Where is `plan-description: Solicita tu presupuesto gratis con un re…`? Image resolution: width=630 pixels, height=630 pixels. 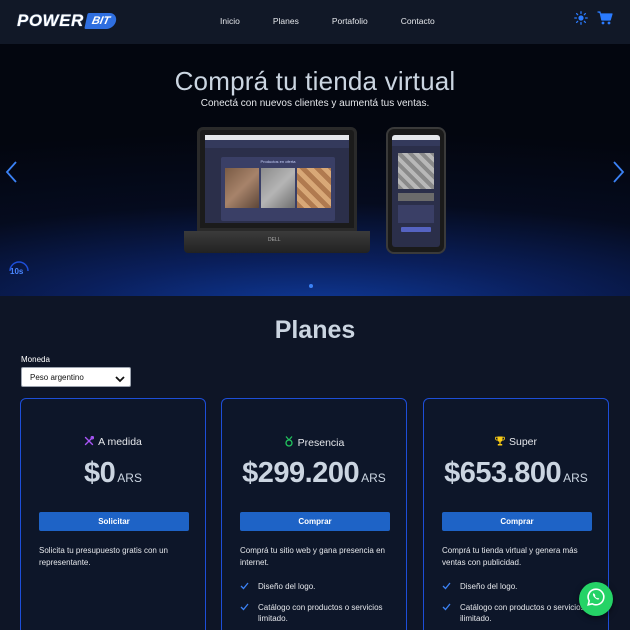
plan-description: Solicita tu presupuesto gratis con un re… is located at coordinates (103, 556).